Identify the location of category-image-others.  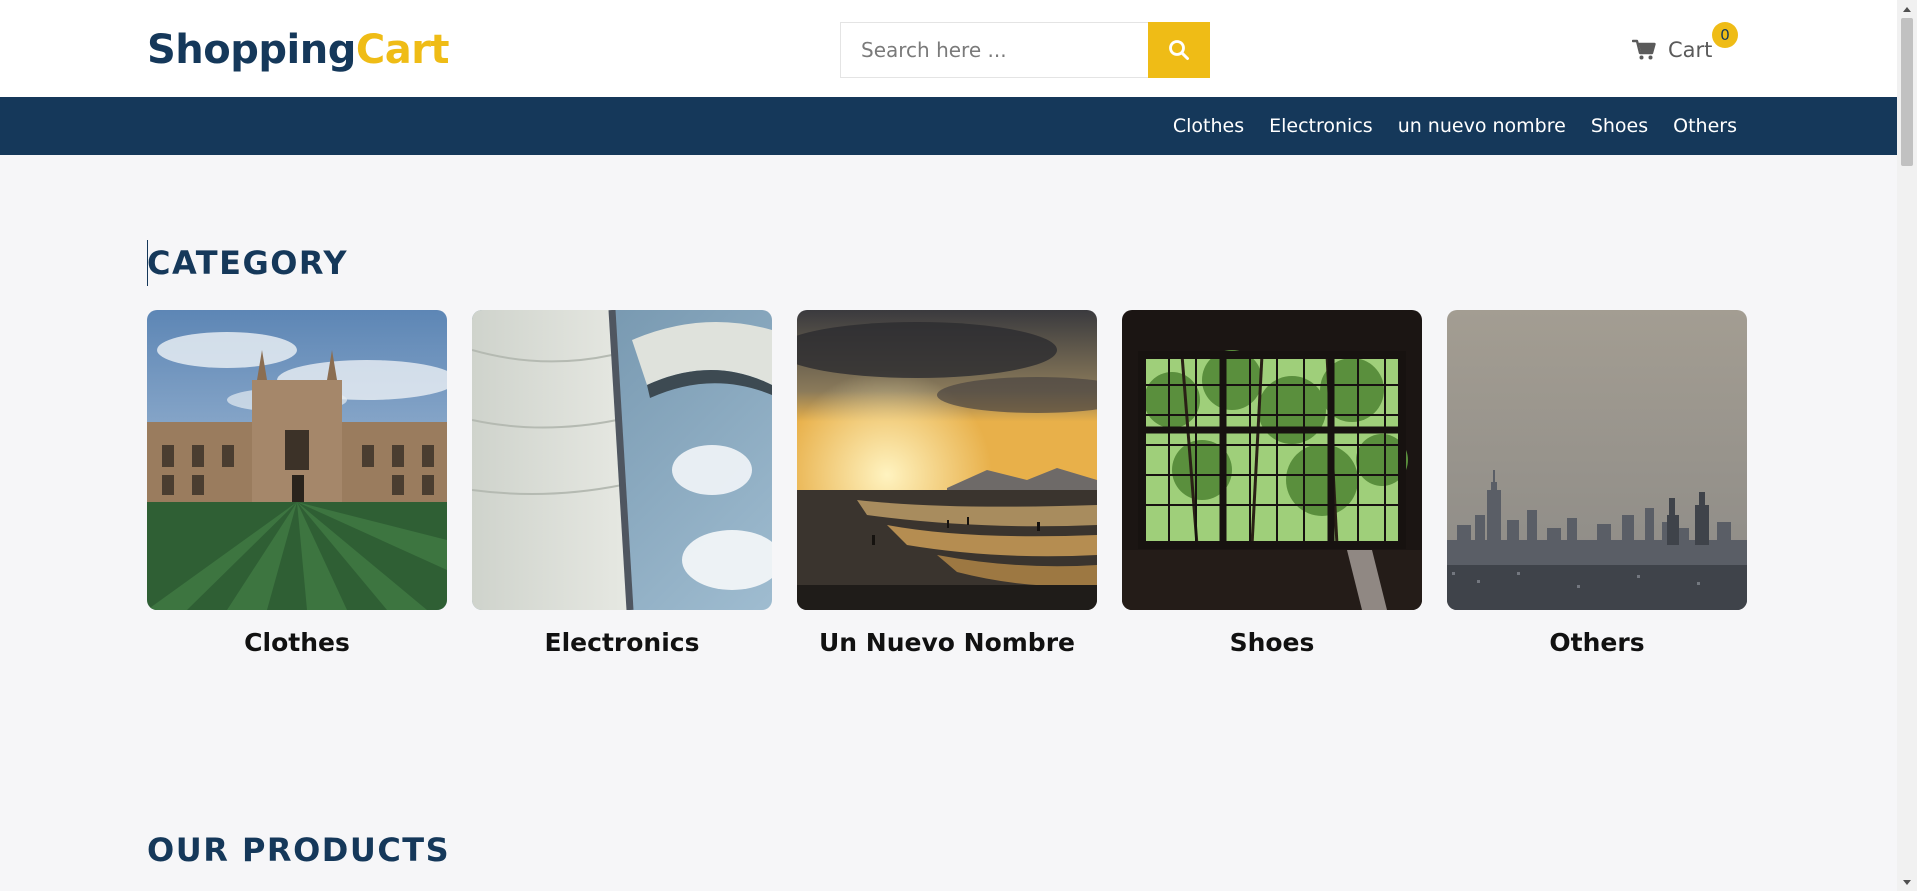
(1597, 460).